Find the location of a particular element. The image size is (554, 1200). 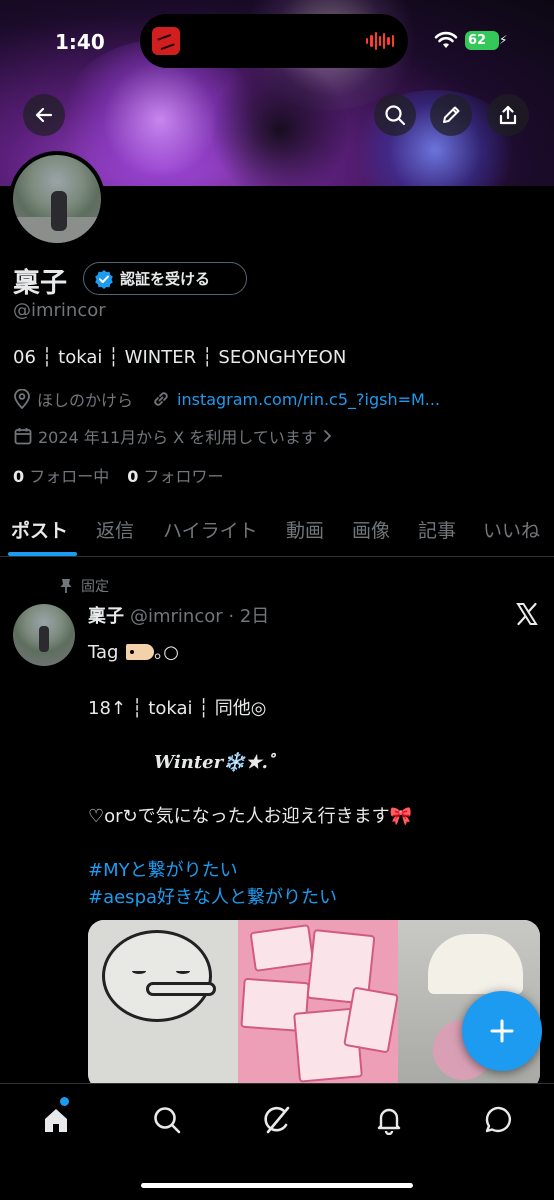

tab-posts: ポスト is located at coordinates (39, 529).